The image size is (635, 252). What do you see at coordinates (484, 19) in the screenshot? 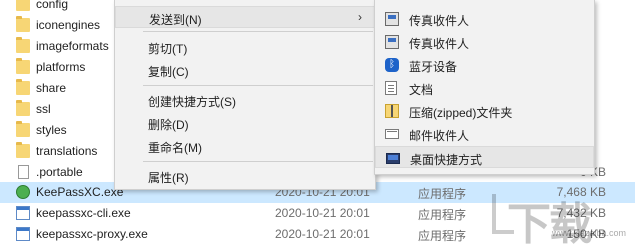
I see `send-to-fax-recipient-1: 传真收件人` at bounding box center [484, 19].